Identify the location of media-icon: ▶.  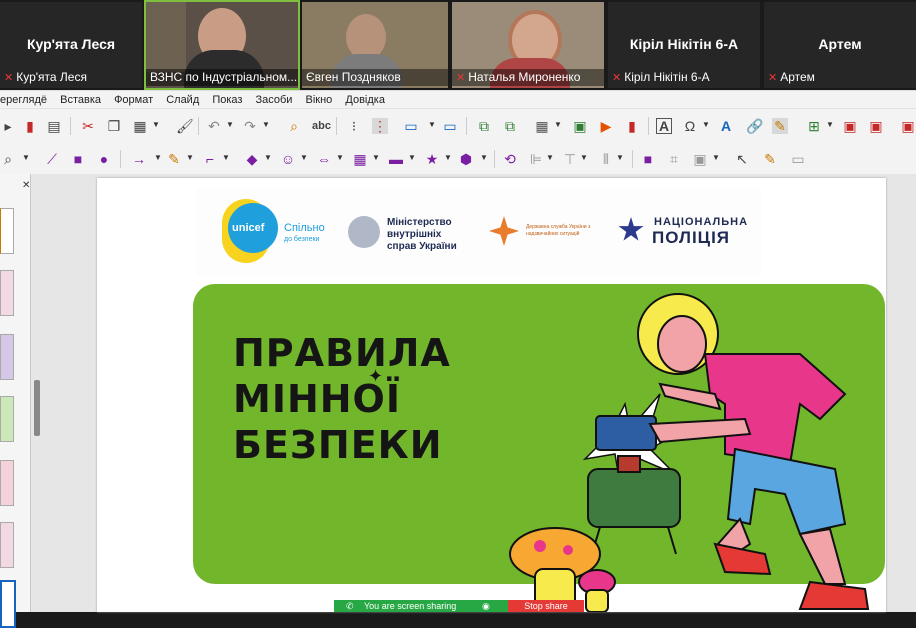
(606, 126).